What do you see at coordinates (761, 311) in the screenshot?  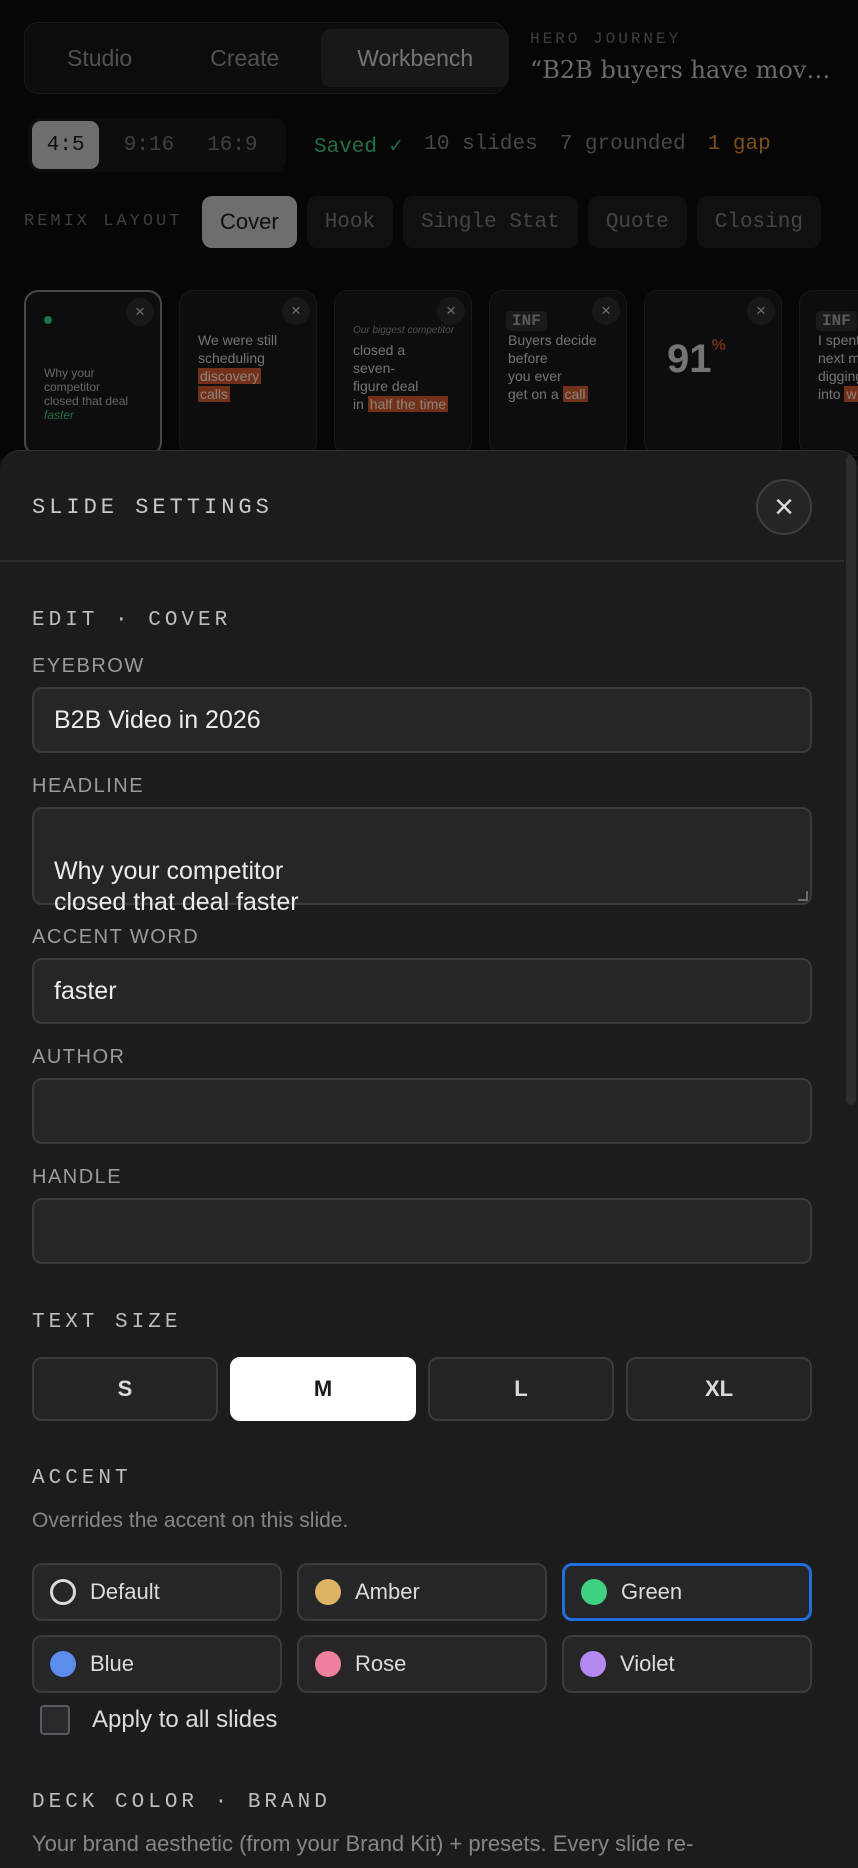 I see `remove-slide-5-icon: ×` at bounding box center [761, 311].